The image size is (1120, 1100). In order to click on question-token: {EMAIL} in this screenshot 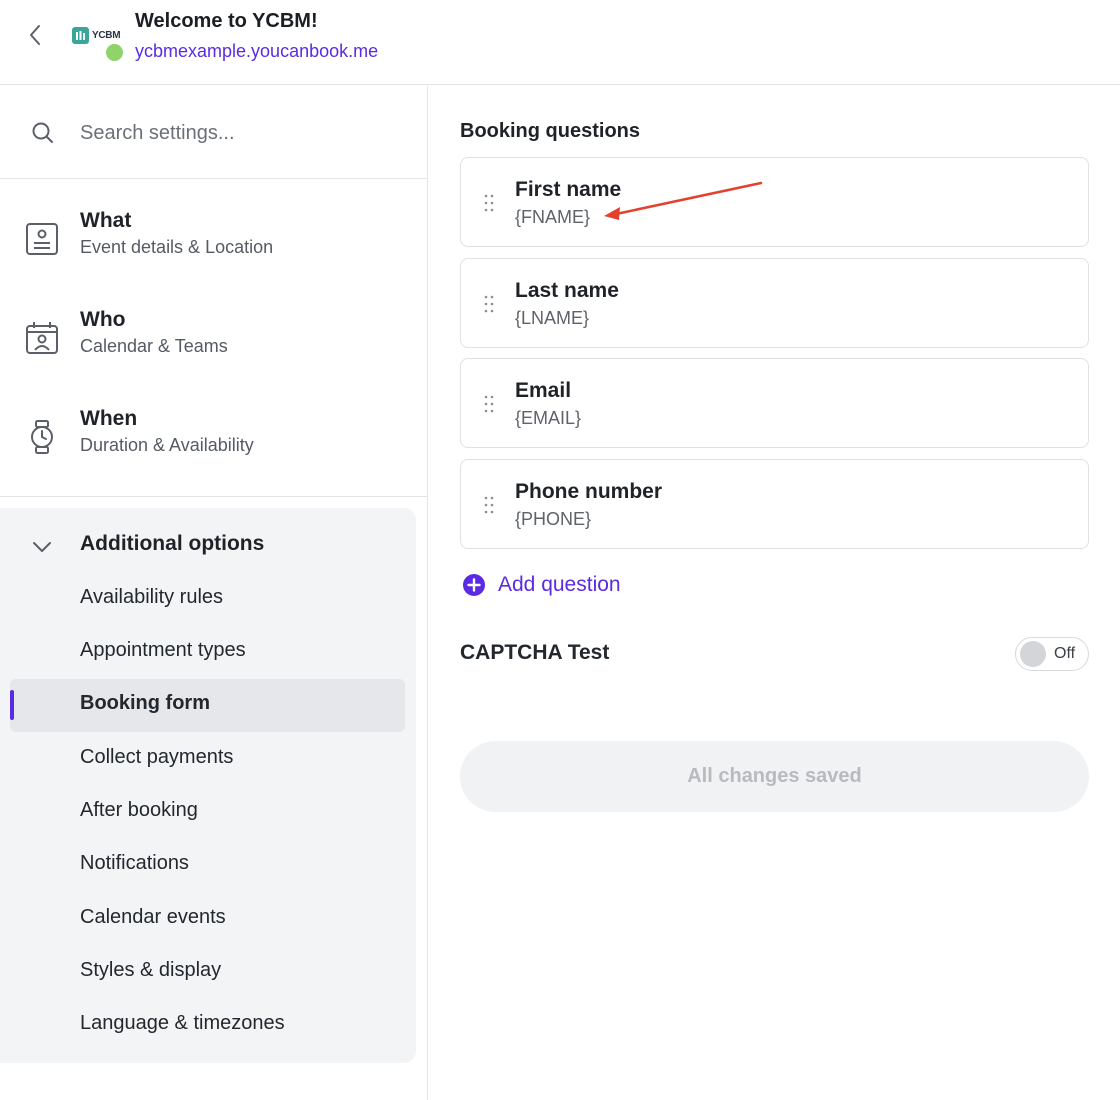, I will do `click(548, 418)`.